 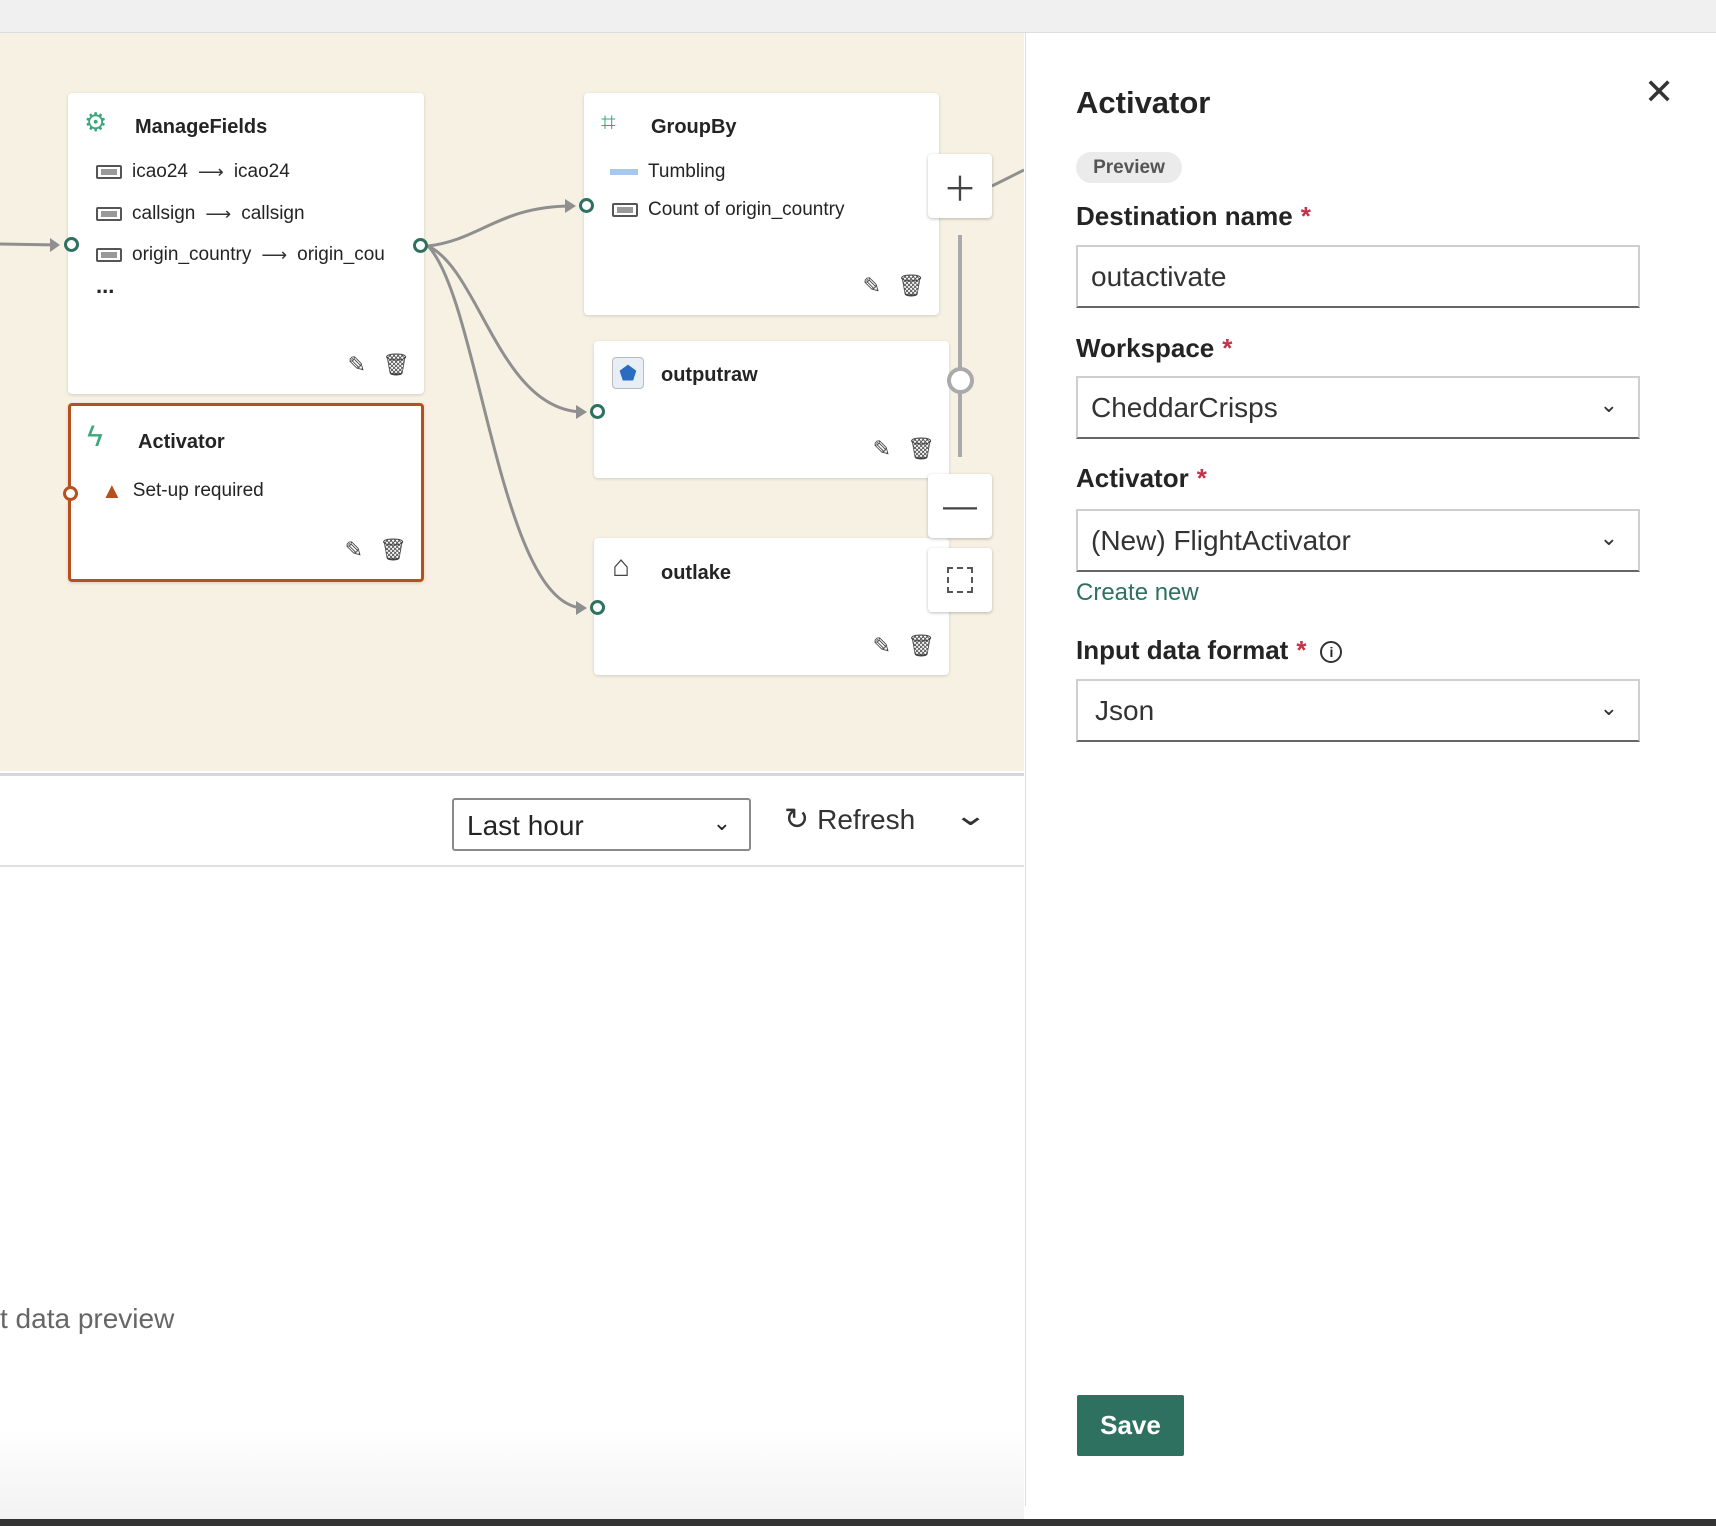 What do you see at coordinates (1358, 710) in the screenshot?
I see `input-data-format-select: Json ⌄` at bounding box center [1358, 710].